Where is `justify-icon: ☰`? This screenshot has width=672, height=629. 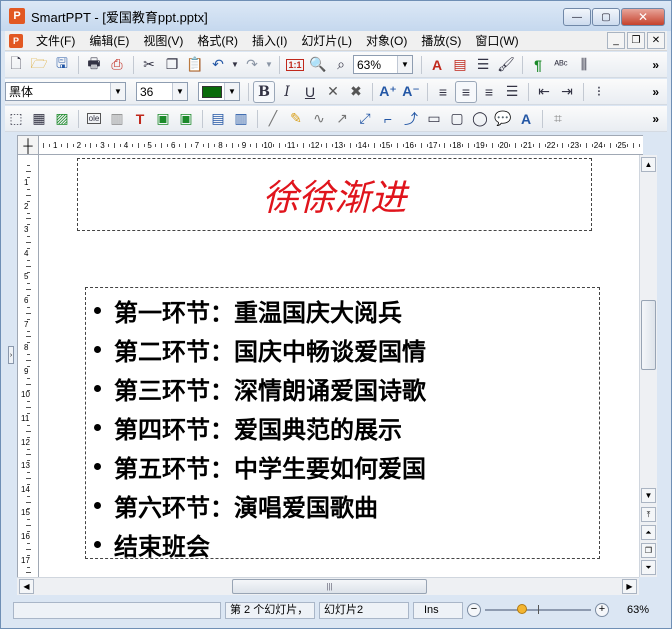
justify-icon: ☰ is located at coordinates (512, 92).